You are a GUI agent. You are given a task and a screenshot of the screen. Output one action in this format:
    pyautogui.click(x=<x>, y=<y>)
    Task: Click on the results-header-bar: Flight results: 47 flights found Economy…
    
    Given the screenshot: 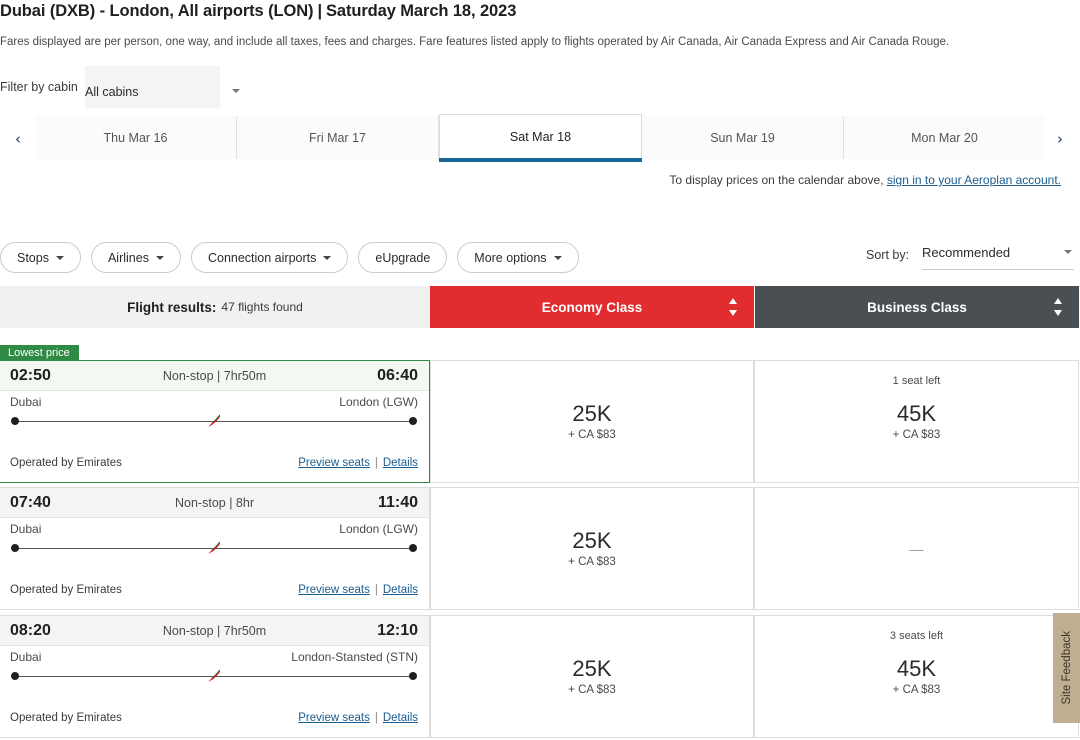 What is the action you would take?
    pyautogui.click(x=540, y=307)
    